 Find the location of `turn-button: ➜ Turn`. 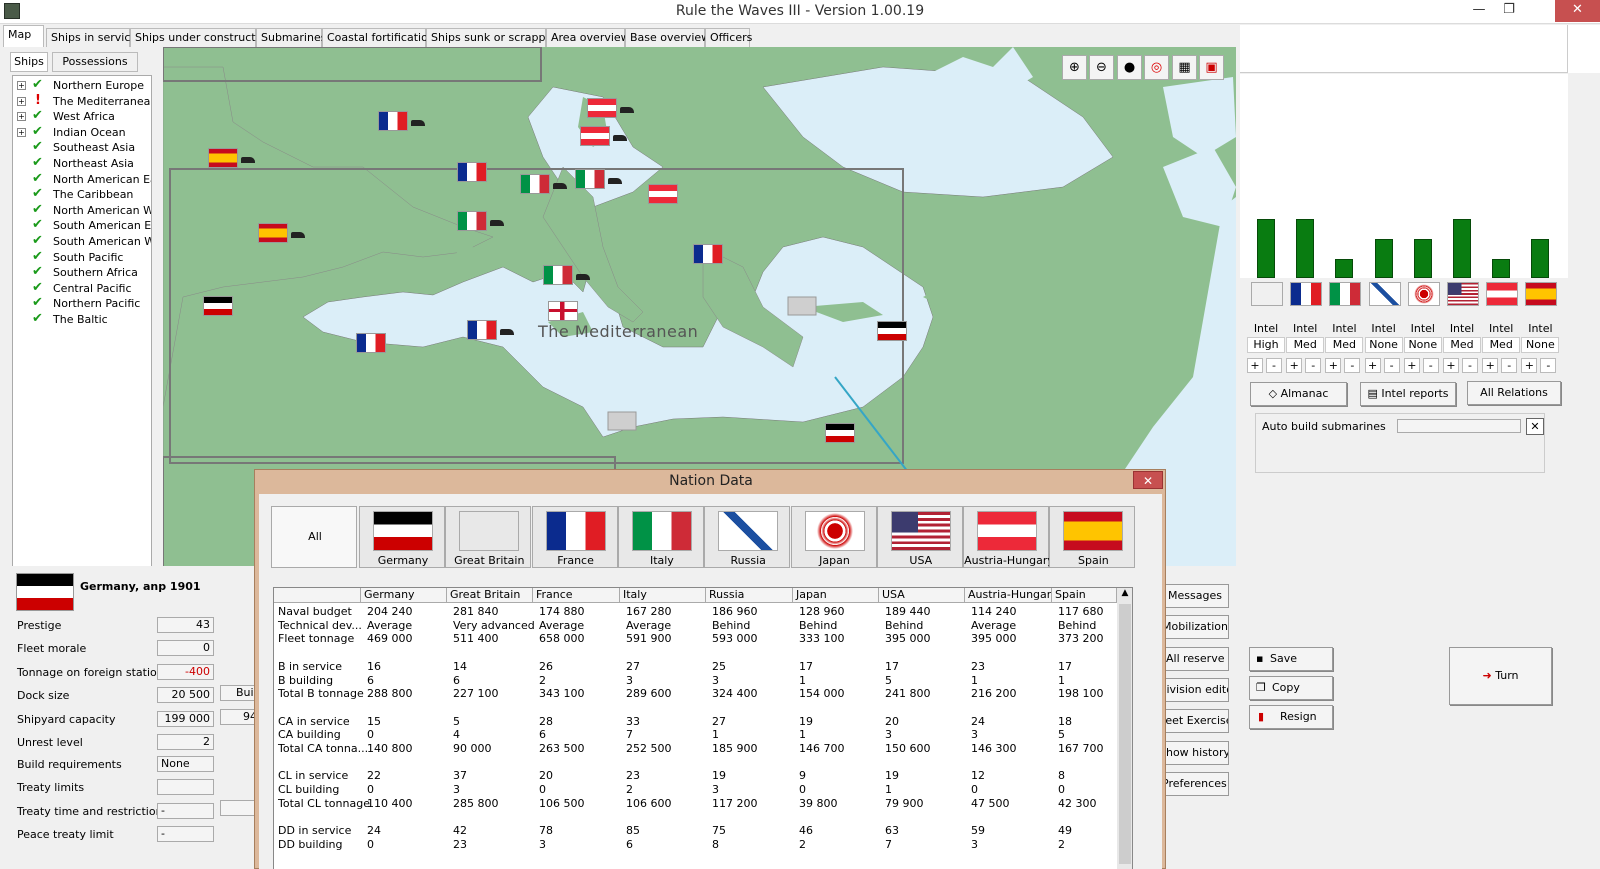

turn-button: ➜ Turn is located at coordinates (1500, 676).